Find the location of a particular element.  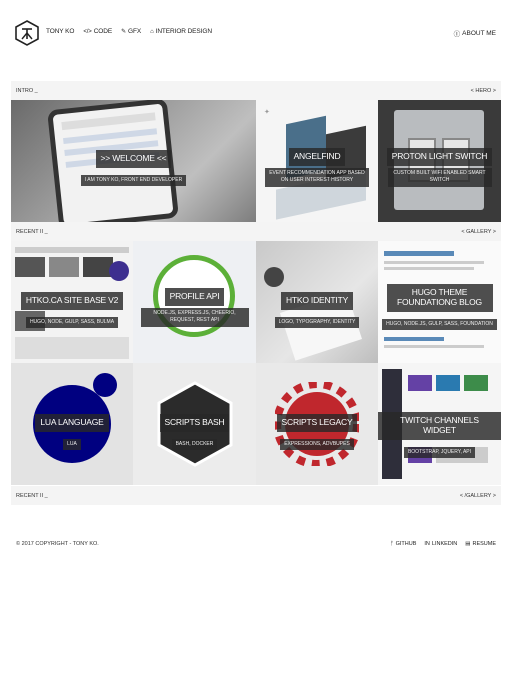

tile-title: PROTON LIGHT SWITCH is located at coordinates (439, 157).